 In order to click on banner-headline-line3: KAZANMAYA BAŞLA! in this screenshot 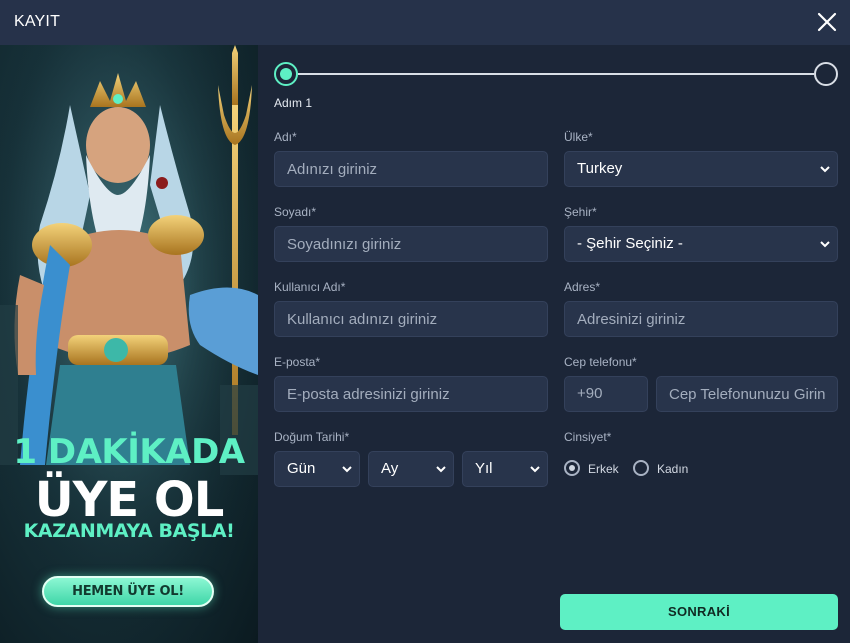, I will do `click(129, 531)`.